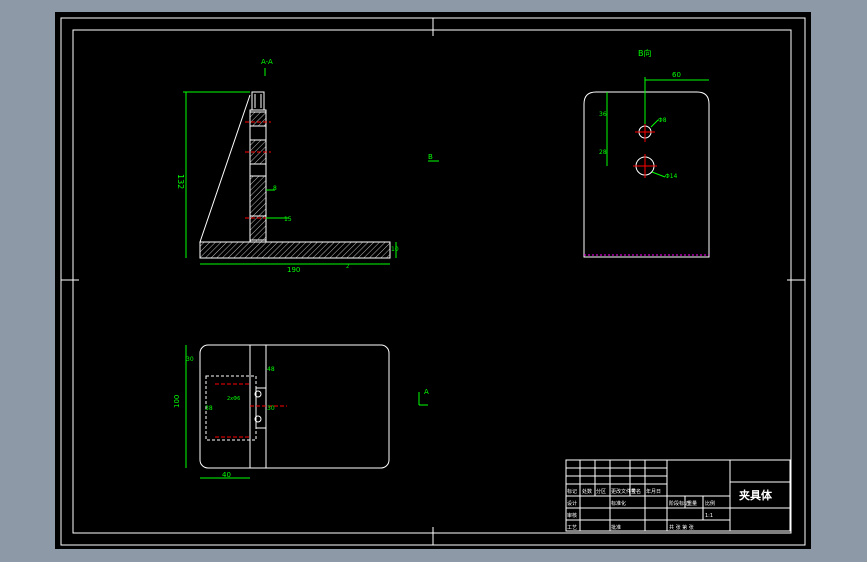  I want to click on dim-web-text: 15, so click(288, 219).